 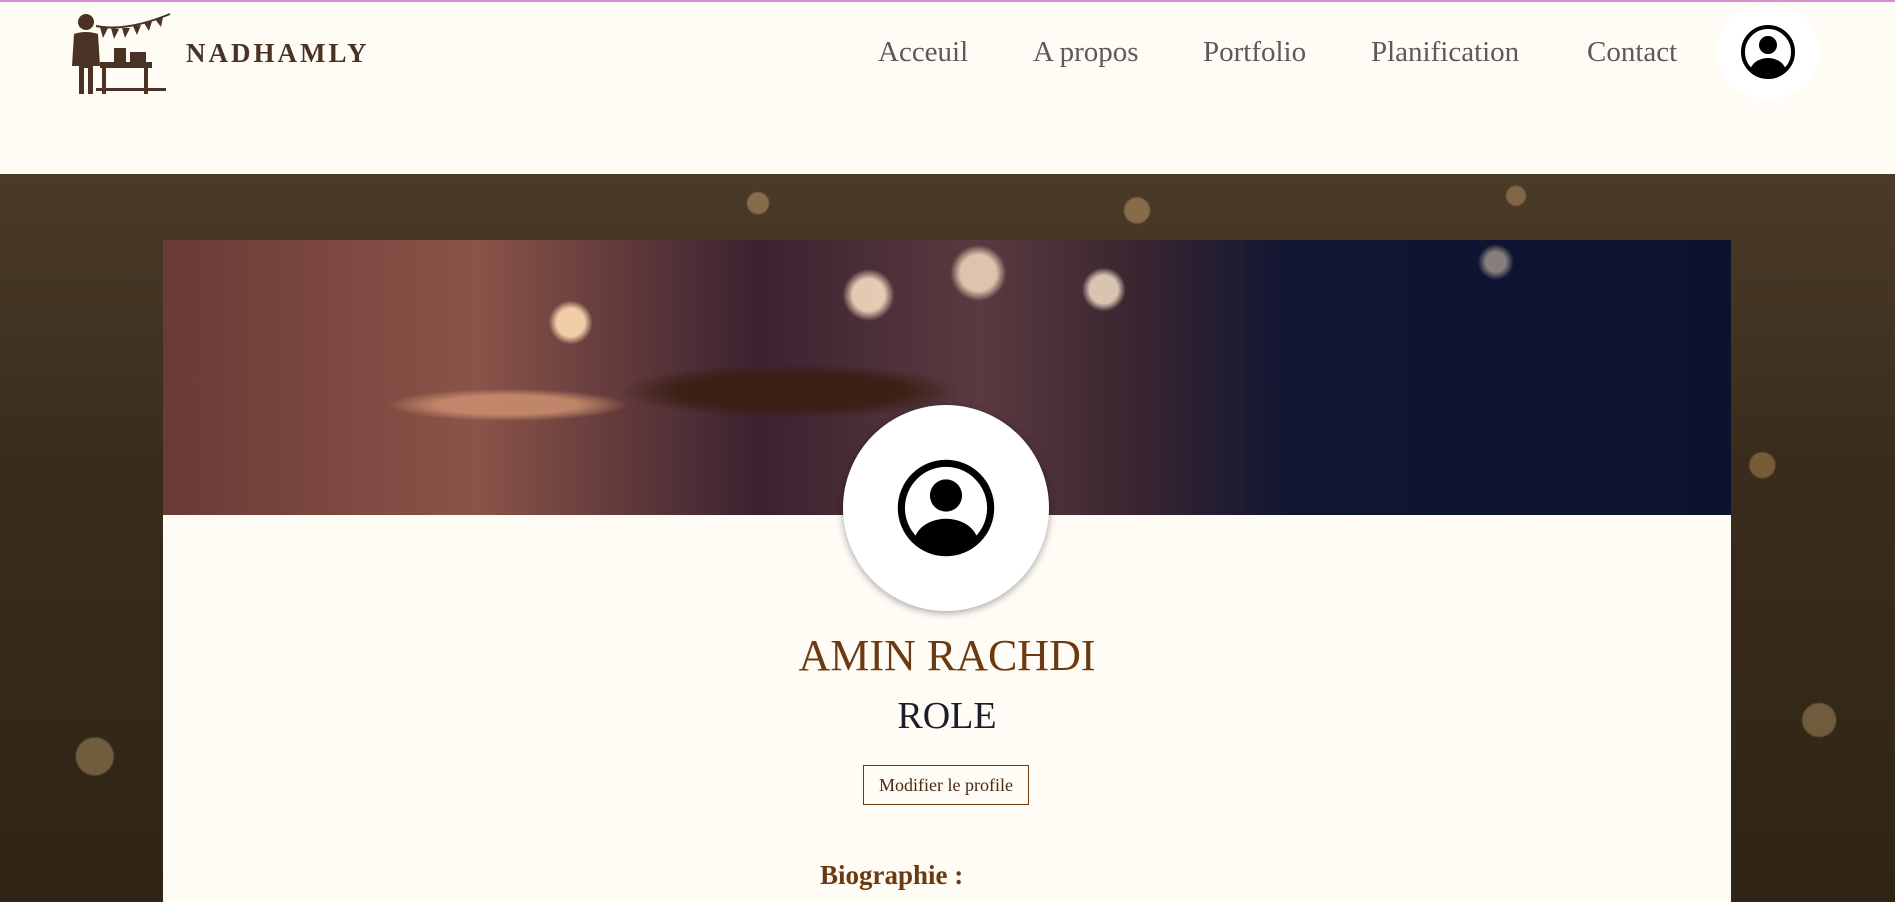 What do you see at coordinates (1254, 52) in the screenshot?
I see `nav-portfolio: Portfolio` at bounding box center [1254, 52].